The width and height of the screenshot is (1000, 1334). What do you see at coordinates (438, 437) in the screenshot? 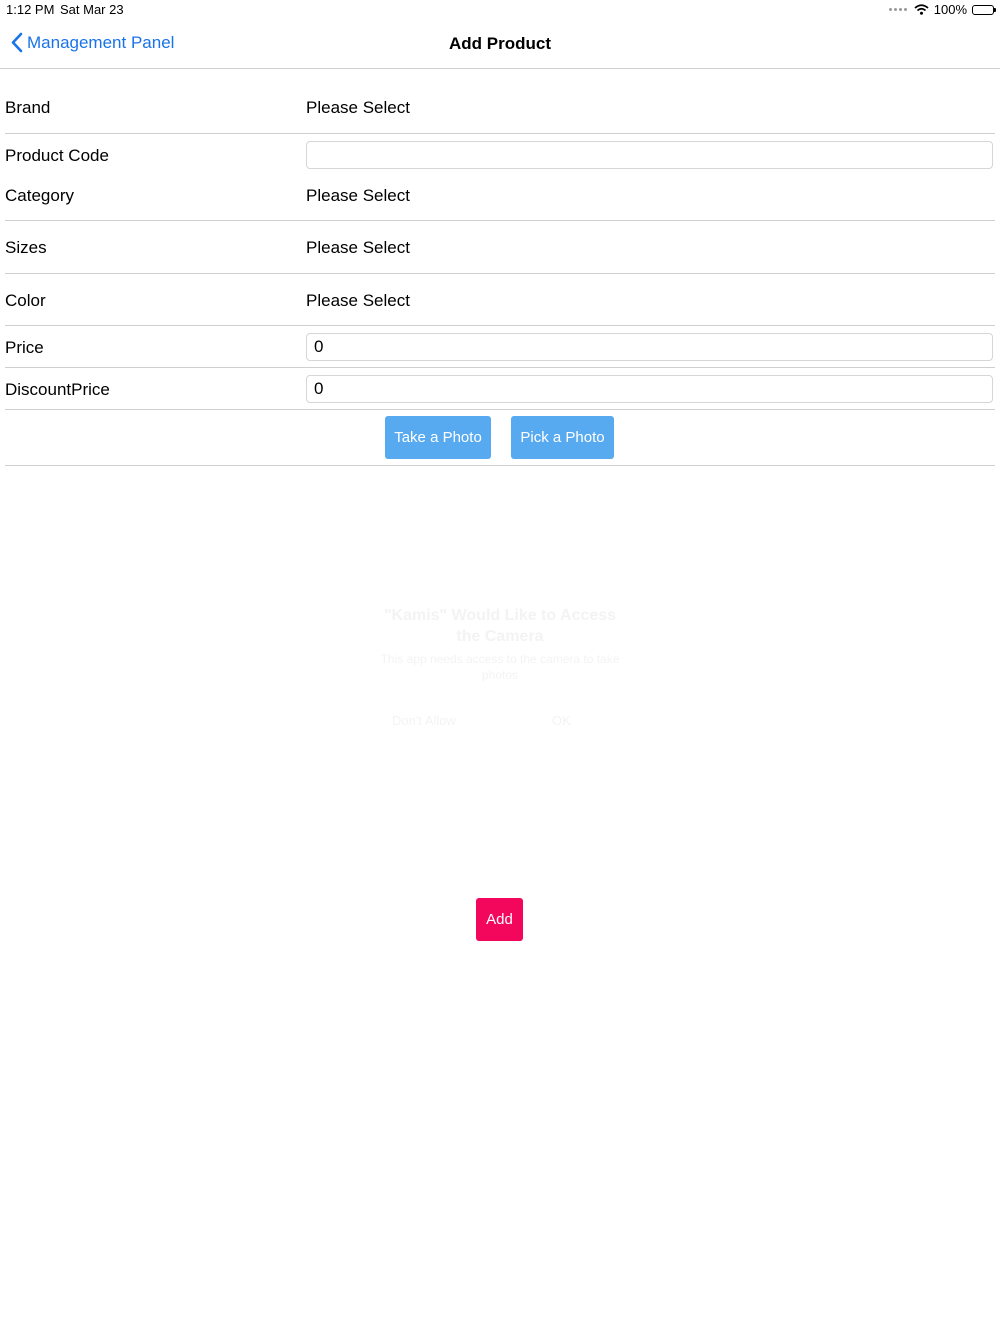
I see `take-photo-button: Take a Photo` at bounding box center [438, 437].